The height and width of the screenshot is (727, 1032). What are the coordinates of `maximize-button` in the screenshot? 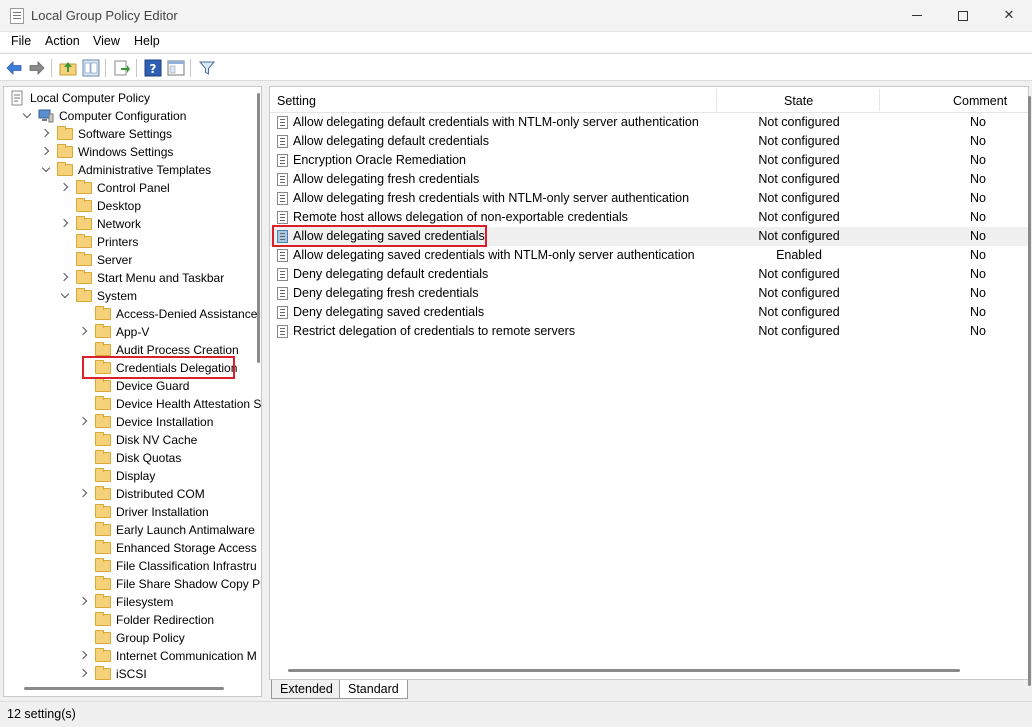 It's located at (963, 16).